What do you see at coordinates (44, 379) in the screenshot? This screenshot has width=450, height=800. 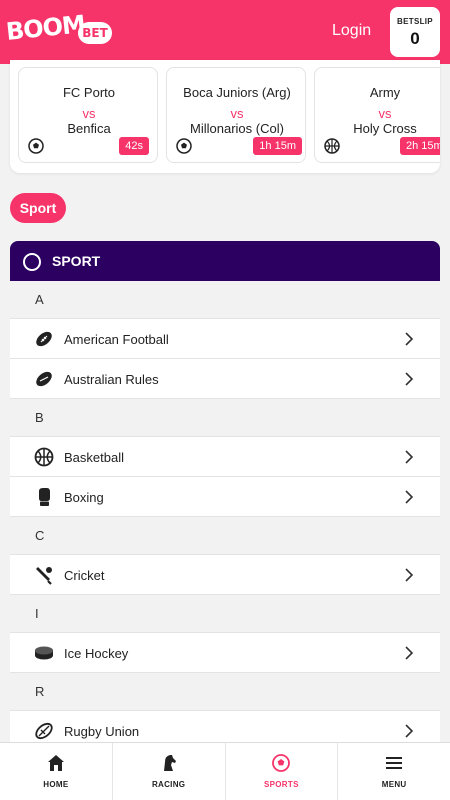 I see `australian-rules-icon` at bounding box center [44, 379].